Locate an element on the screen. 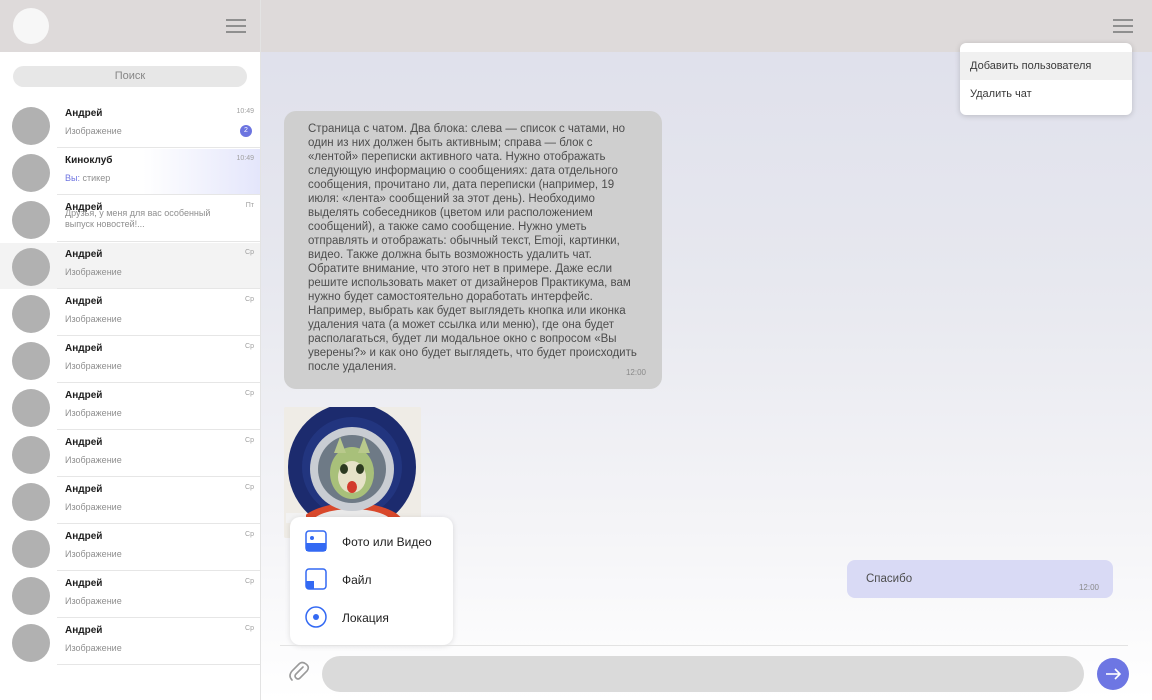 The image size is (1152, 700). chat-list-item: Андрей Изображение 10:49 2 is located at coordinates (130, 124).